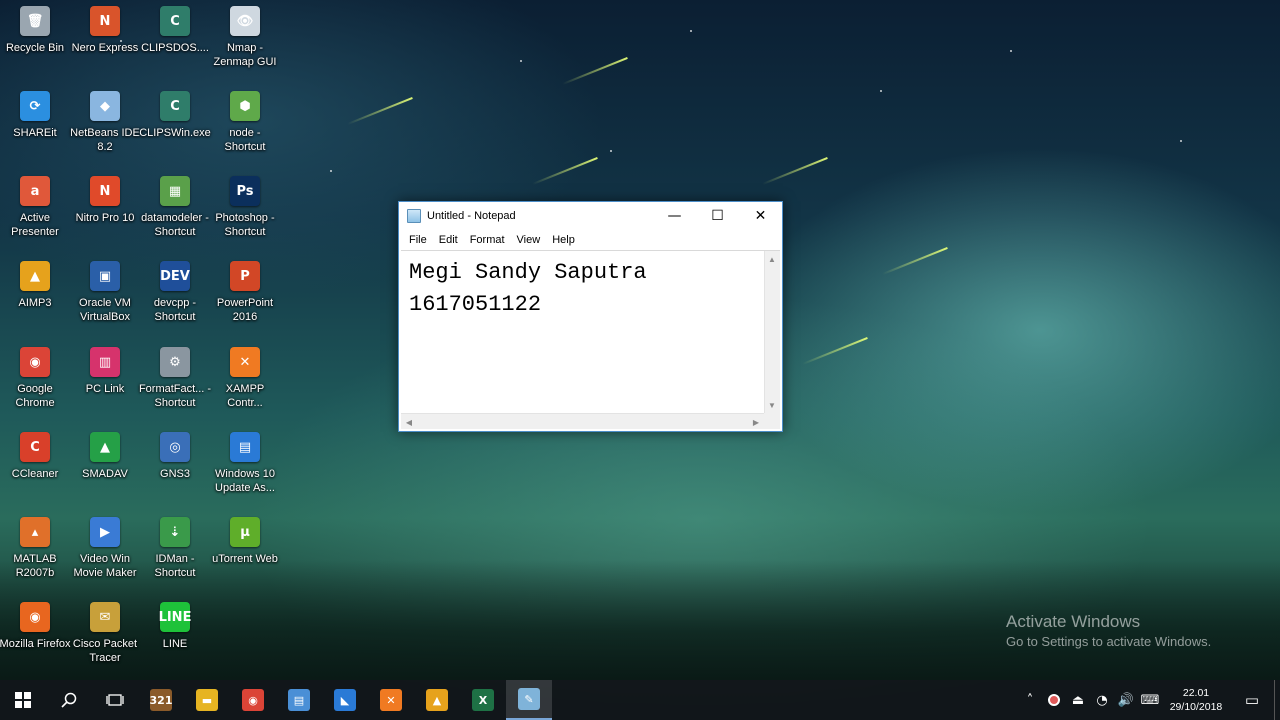 The width and height of the screenshot is (1280, 720). I want to click on taskbar-notepad: ✎, so click(529, 700).